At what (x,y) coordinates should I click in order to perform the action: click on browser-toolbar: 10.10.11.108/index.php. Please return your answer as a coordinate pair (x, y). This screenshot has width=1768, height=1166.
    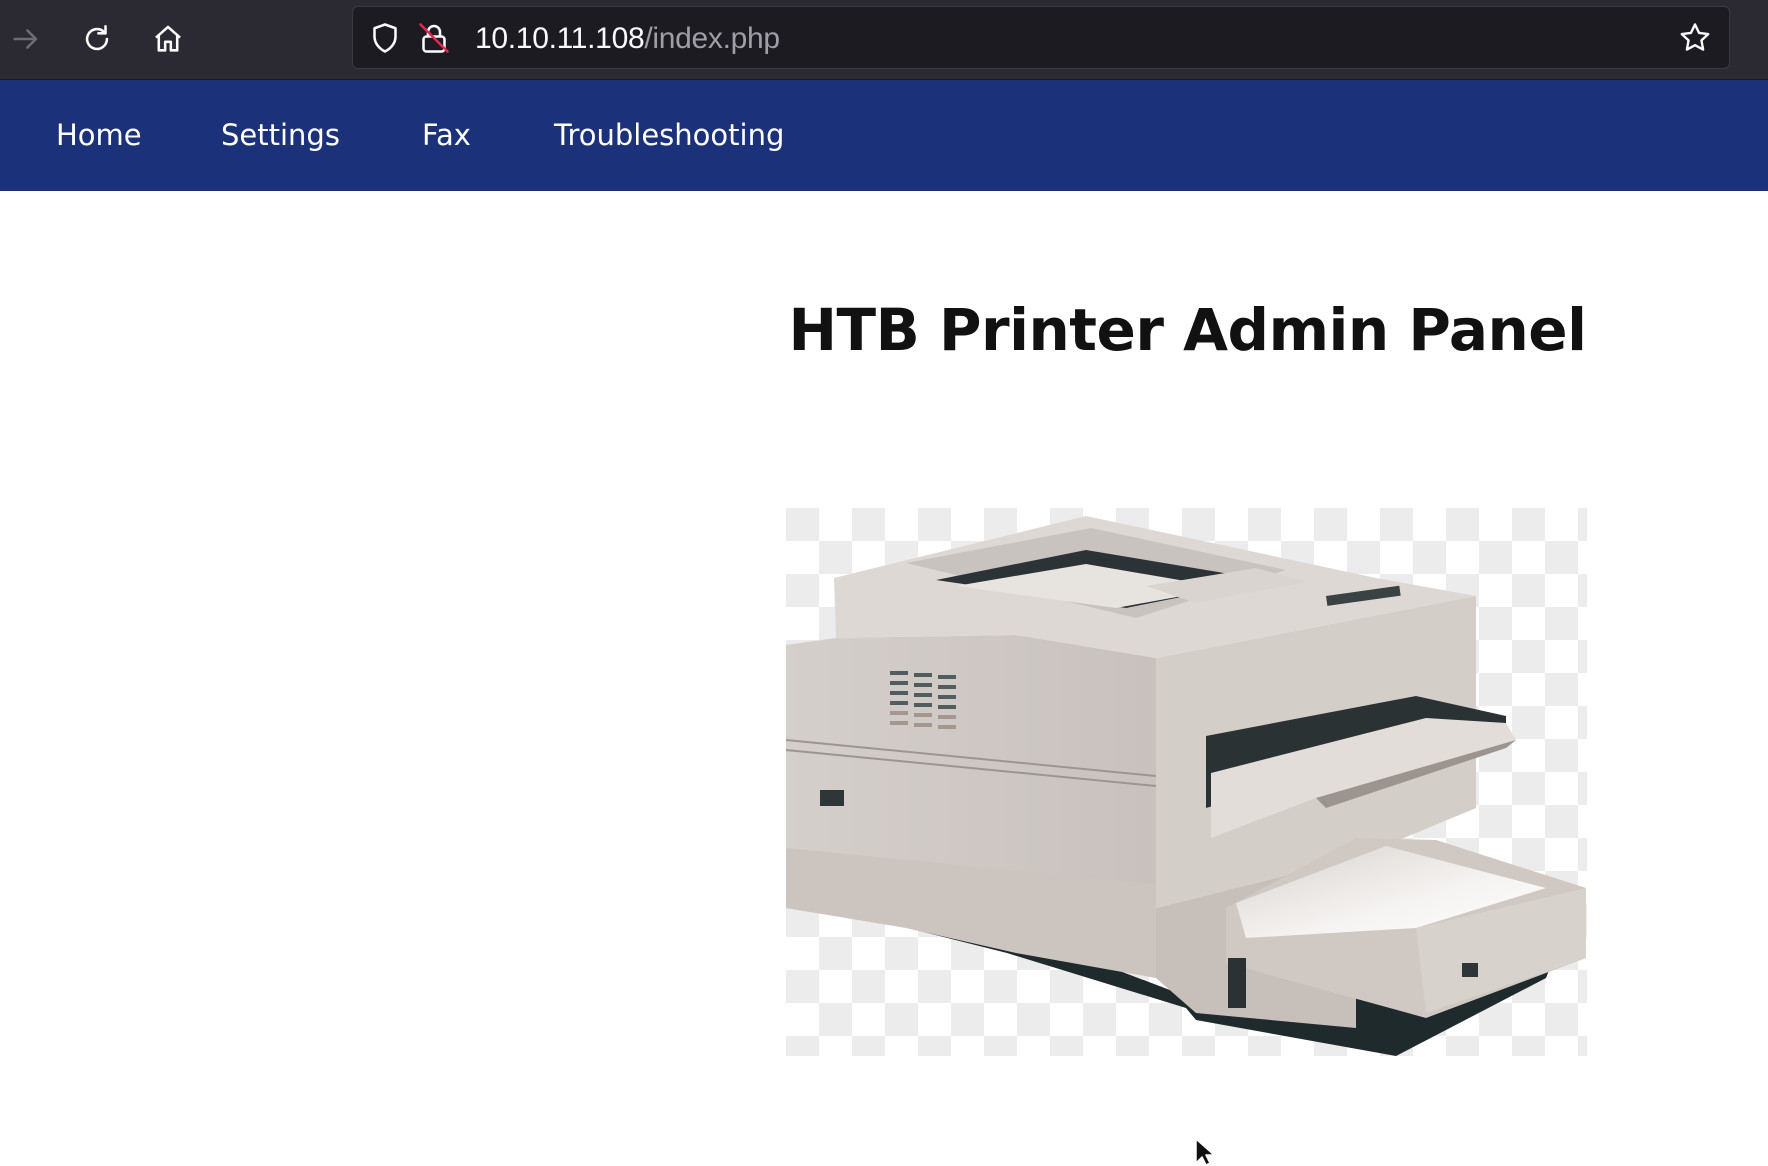
    Looking at the image, I should click on (884, 40).